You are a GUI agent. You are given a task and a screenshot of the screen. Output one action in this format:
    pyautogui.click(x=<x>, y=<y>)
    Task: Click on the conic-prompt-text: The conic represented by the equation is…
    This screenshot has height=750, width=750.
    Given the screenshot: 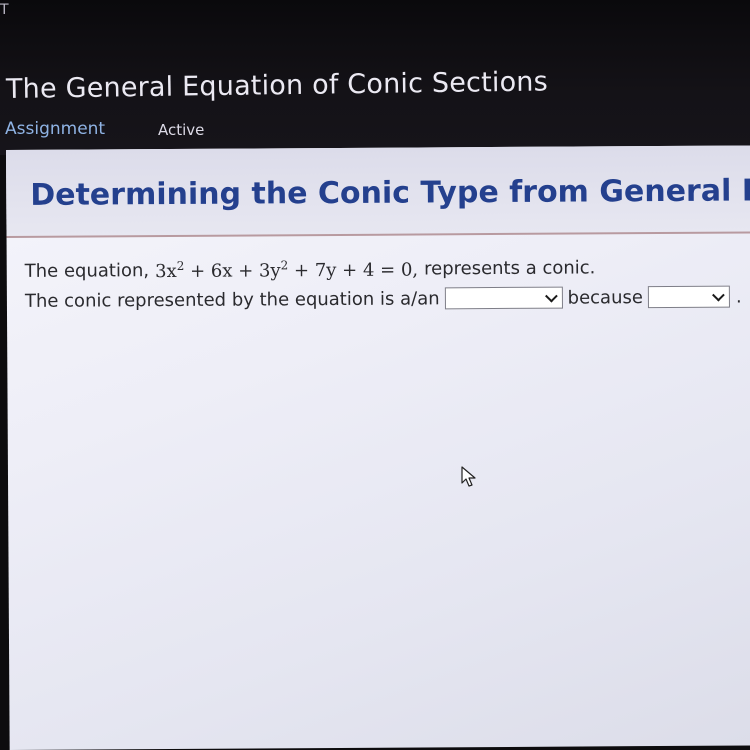 What is the action you would take?
    pyautogui.click(x=232, y=299)
    